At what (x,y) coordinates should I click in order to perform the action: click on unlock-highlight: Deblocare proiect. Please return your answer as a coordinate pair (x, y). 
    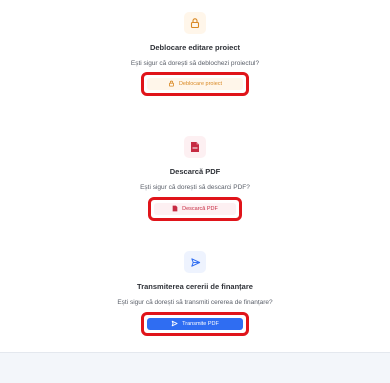
    Looking at the image, I should click on (195, 84).